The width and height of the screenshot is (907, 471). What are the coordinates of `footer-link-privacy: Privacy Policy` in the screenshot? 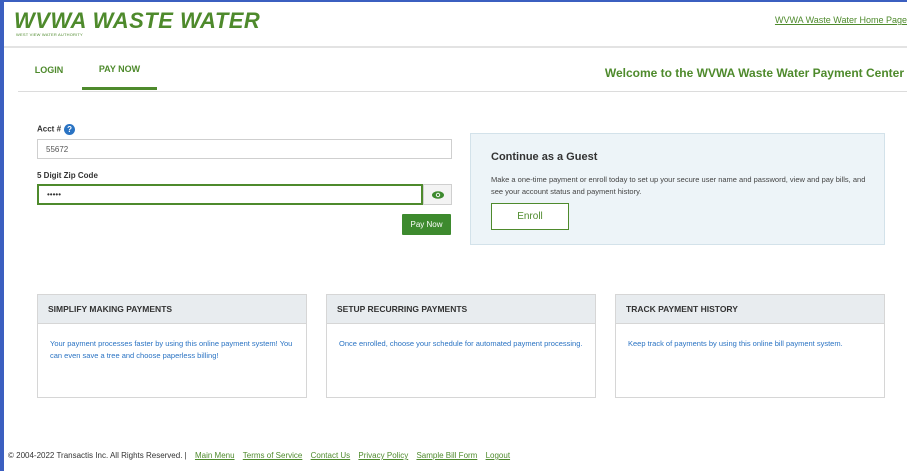 It's located at (383, 455).